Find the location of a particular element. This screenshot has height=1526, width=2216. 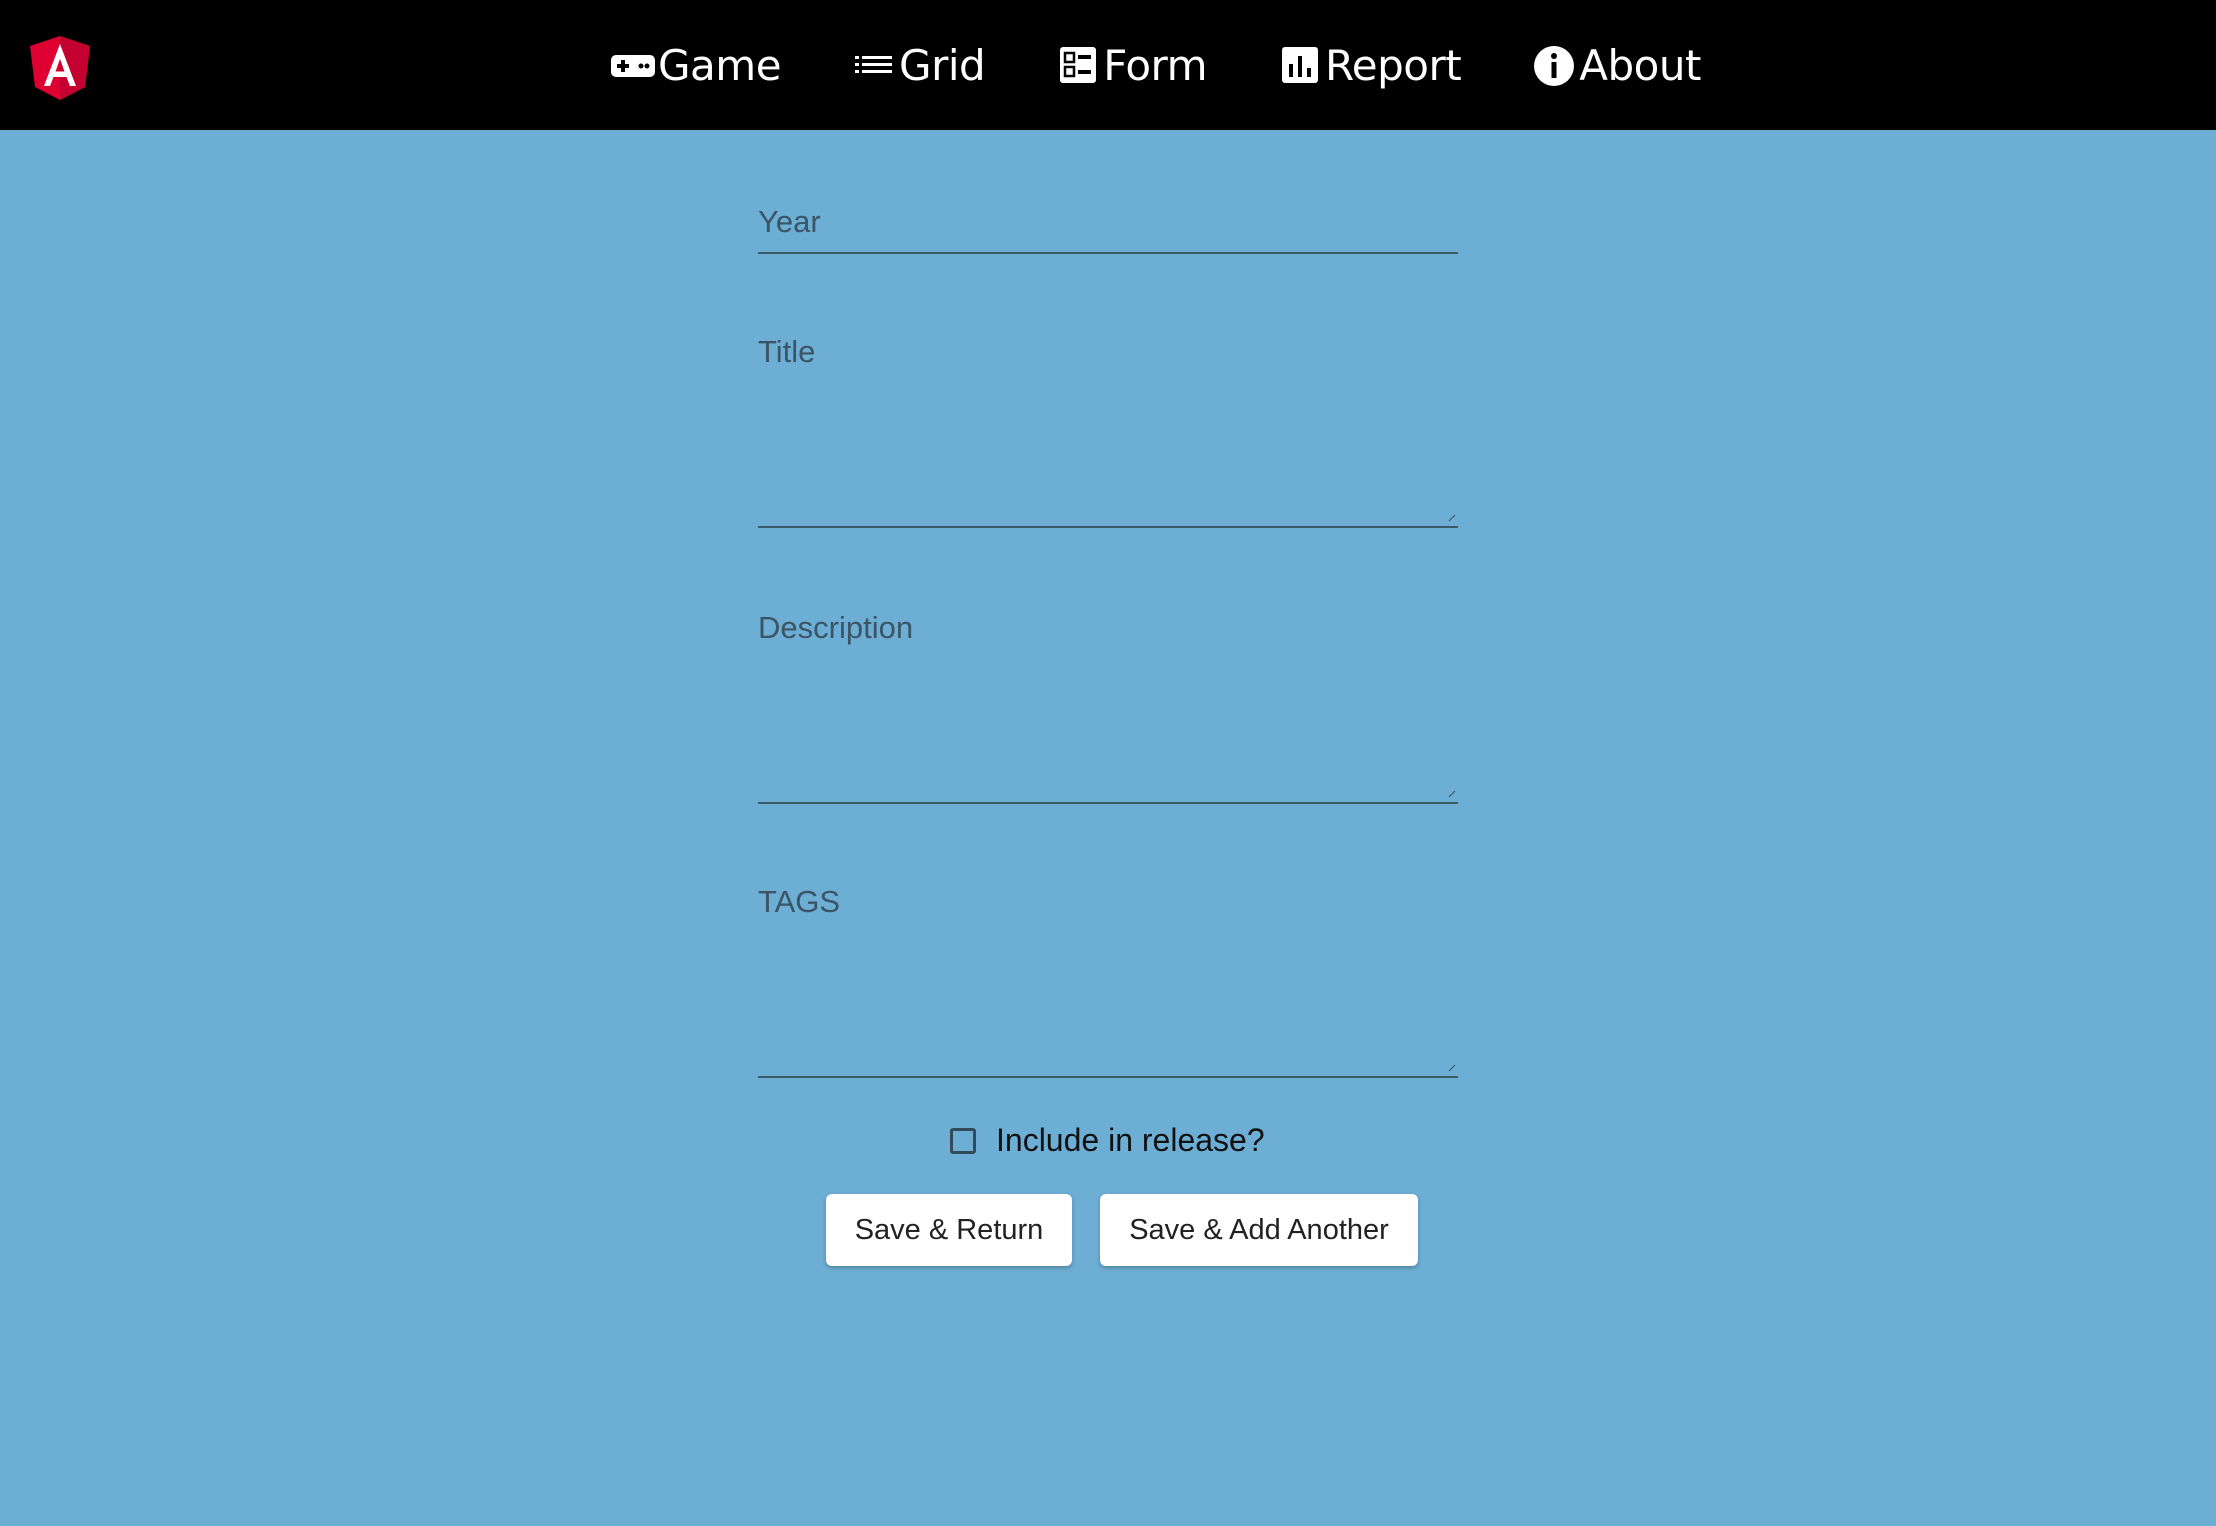

nav-item-label: Grid is located at coordinates (942, 65).